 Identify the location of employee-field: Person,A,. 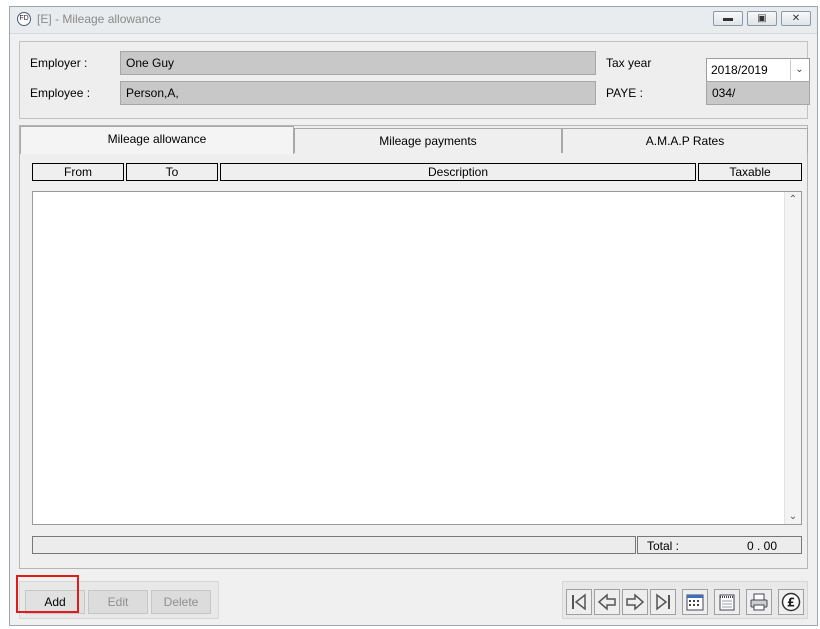
(358, 93).